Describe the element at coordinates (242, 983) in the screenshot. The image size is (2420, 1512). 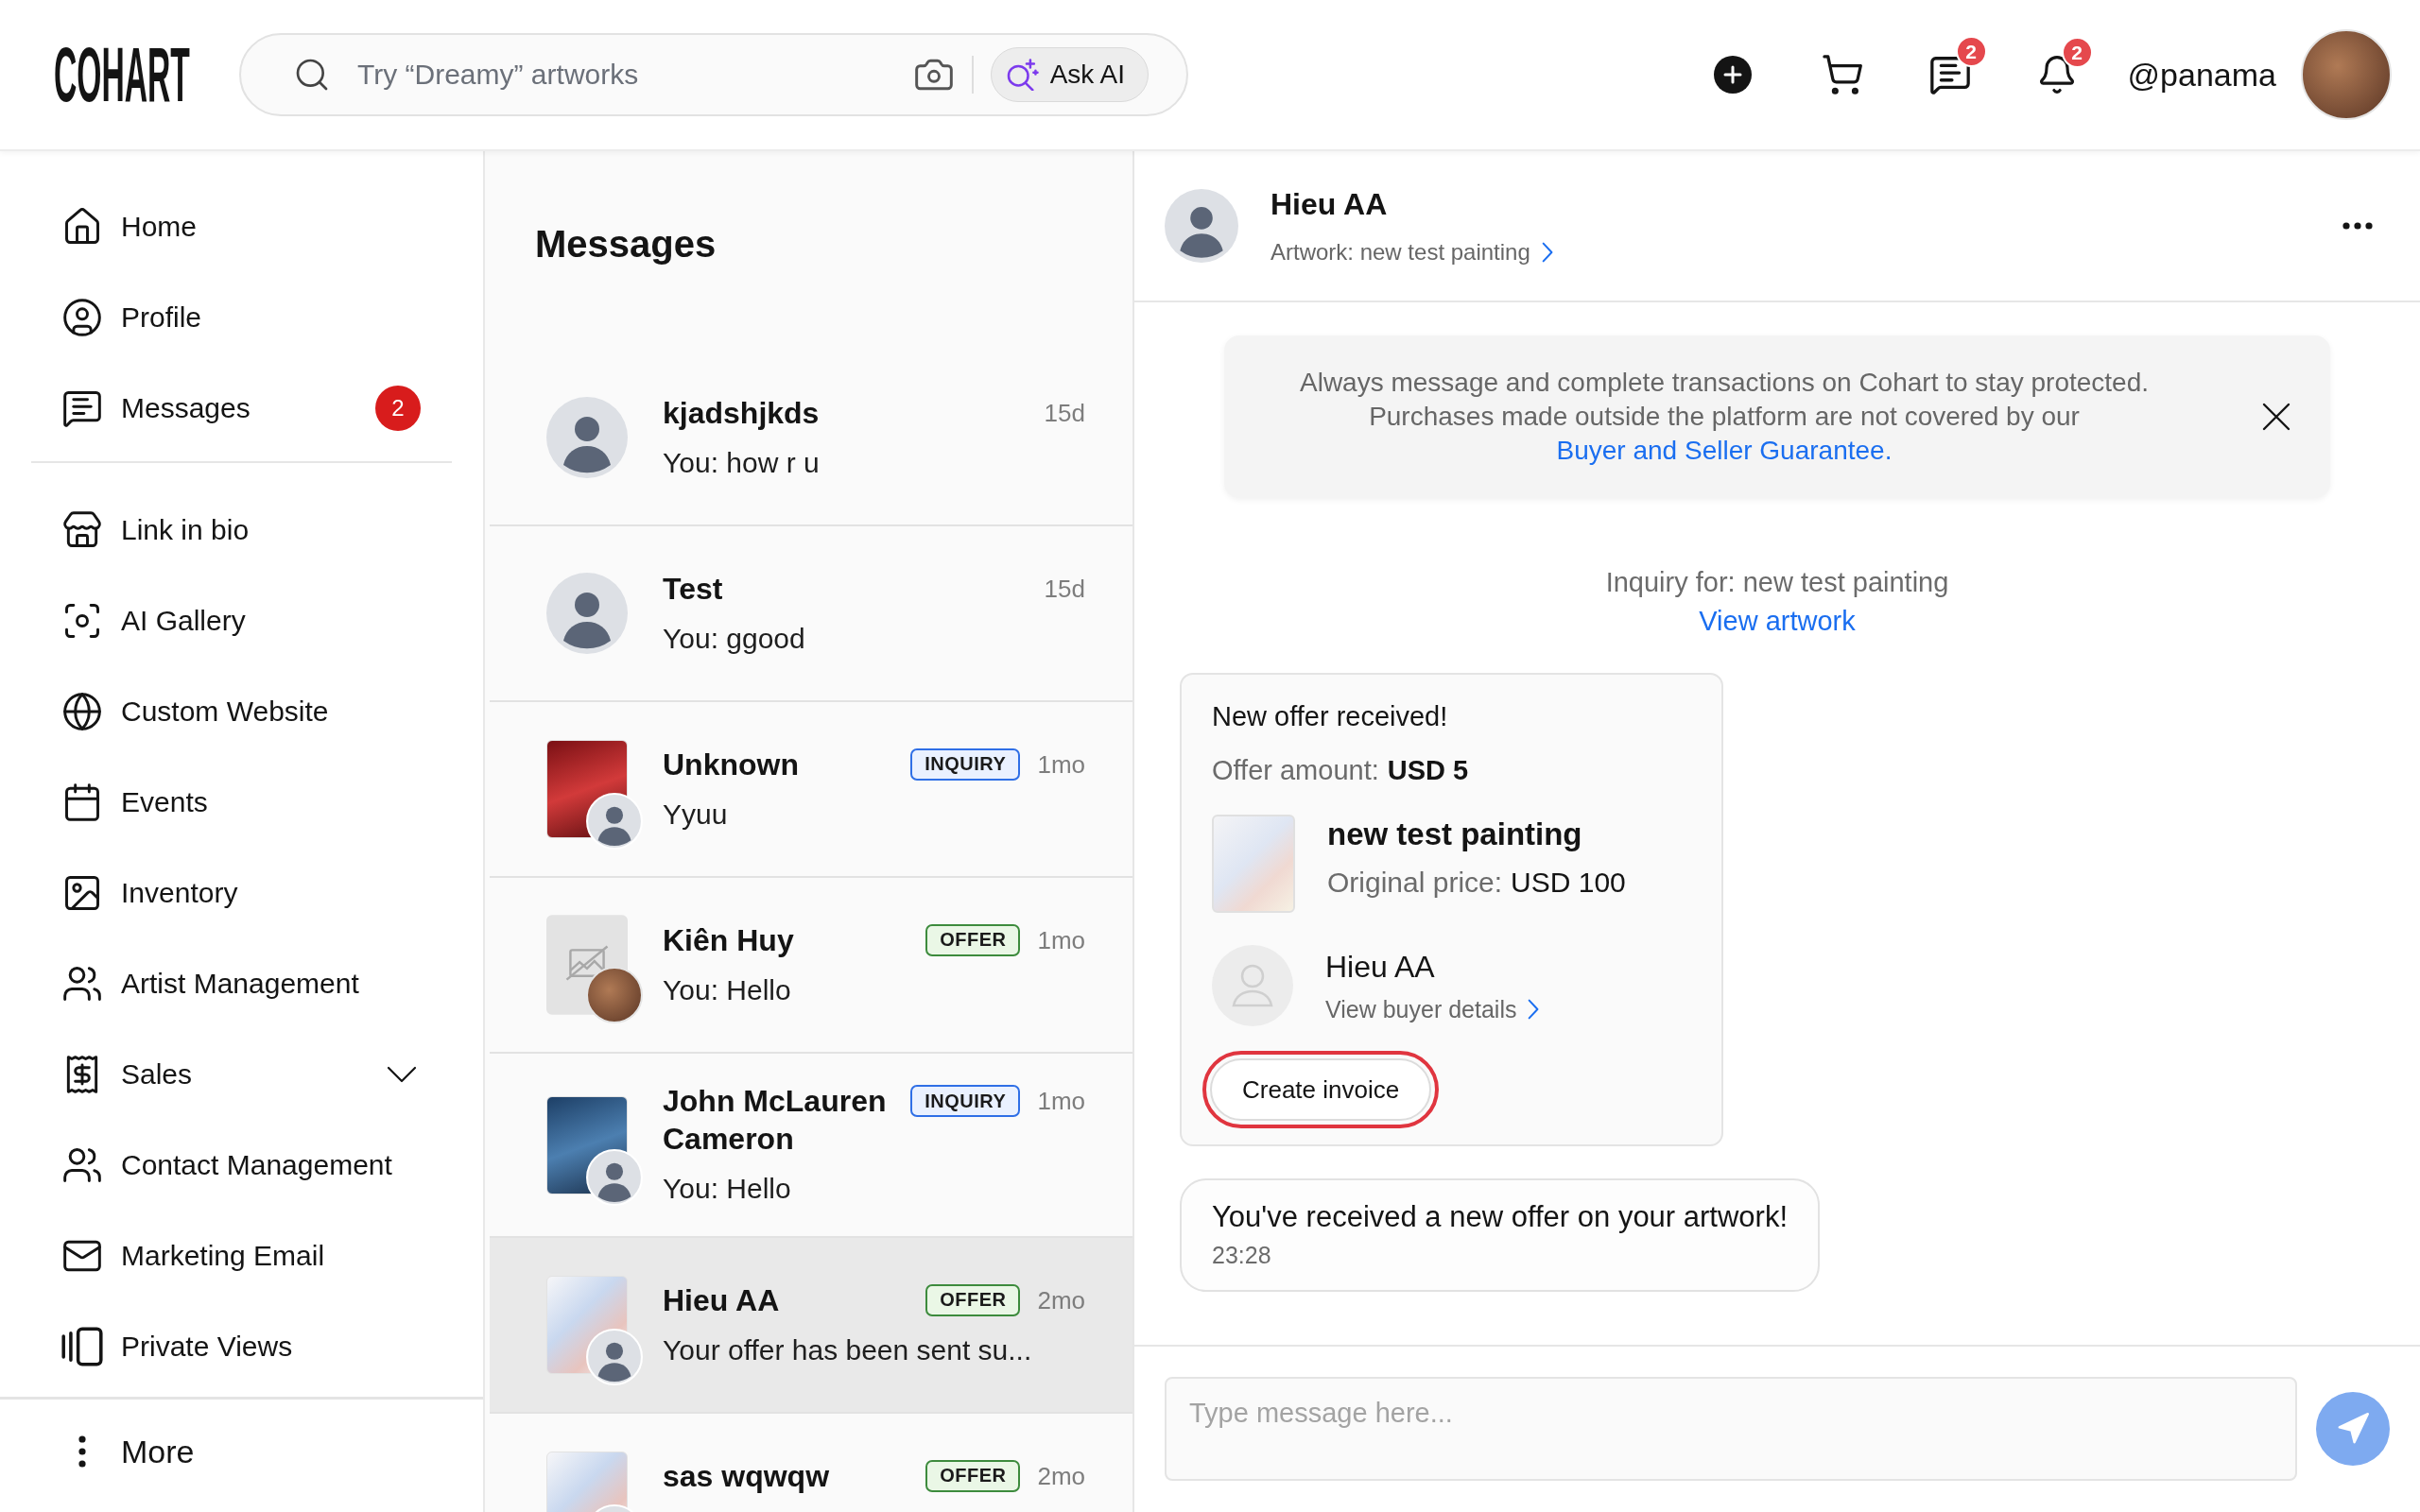
I see `sidebar-item: Artist Management` at that location.